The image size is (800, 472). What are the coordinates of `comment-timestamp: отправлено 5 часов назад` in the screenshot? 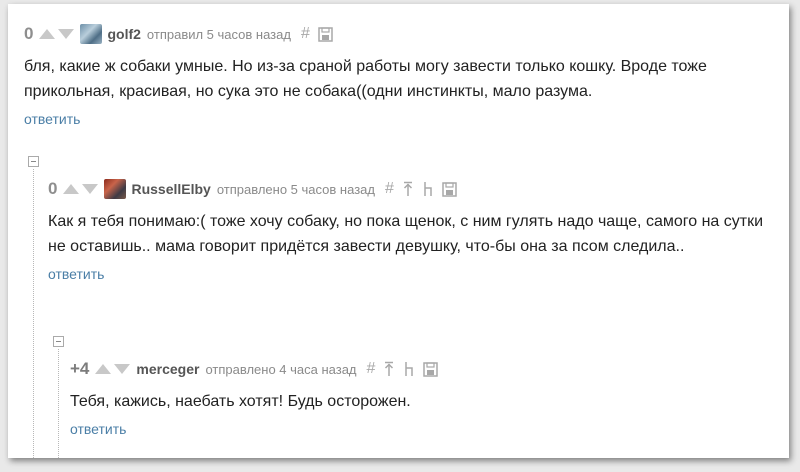 It's located at (295, 189).